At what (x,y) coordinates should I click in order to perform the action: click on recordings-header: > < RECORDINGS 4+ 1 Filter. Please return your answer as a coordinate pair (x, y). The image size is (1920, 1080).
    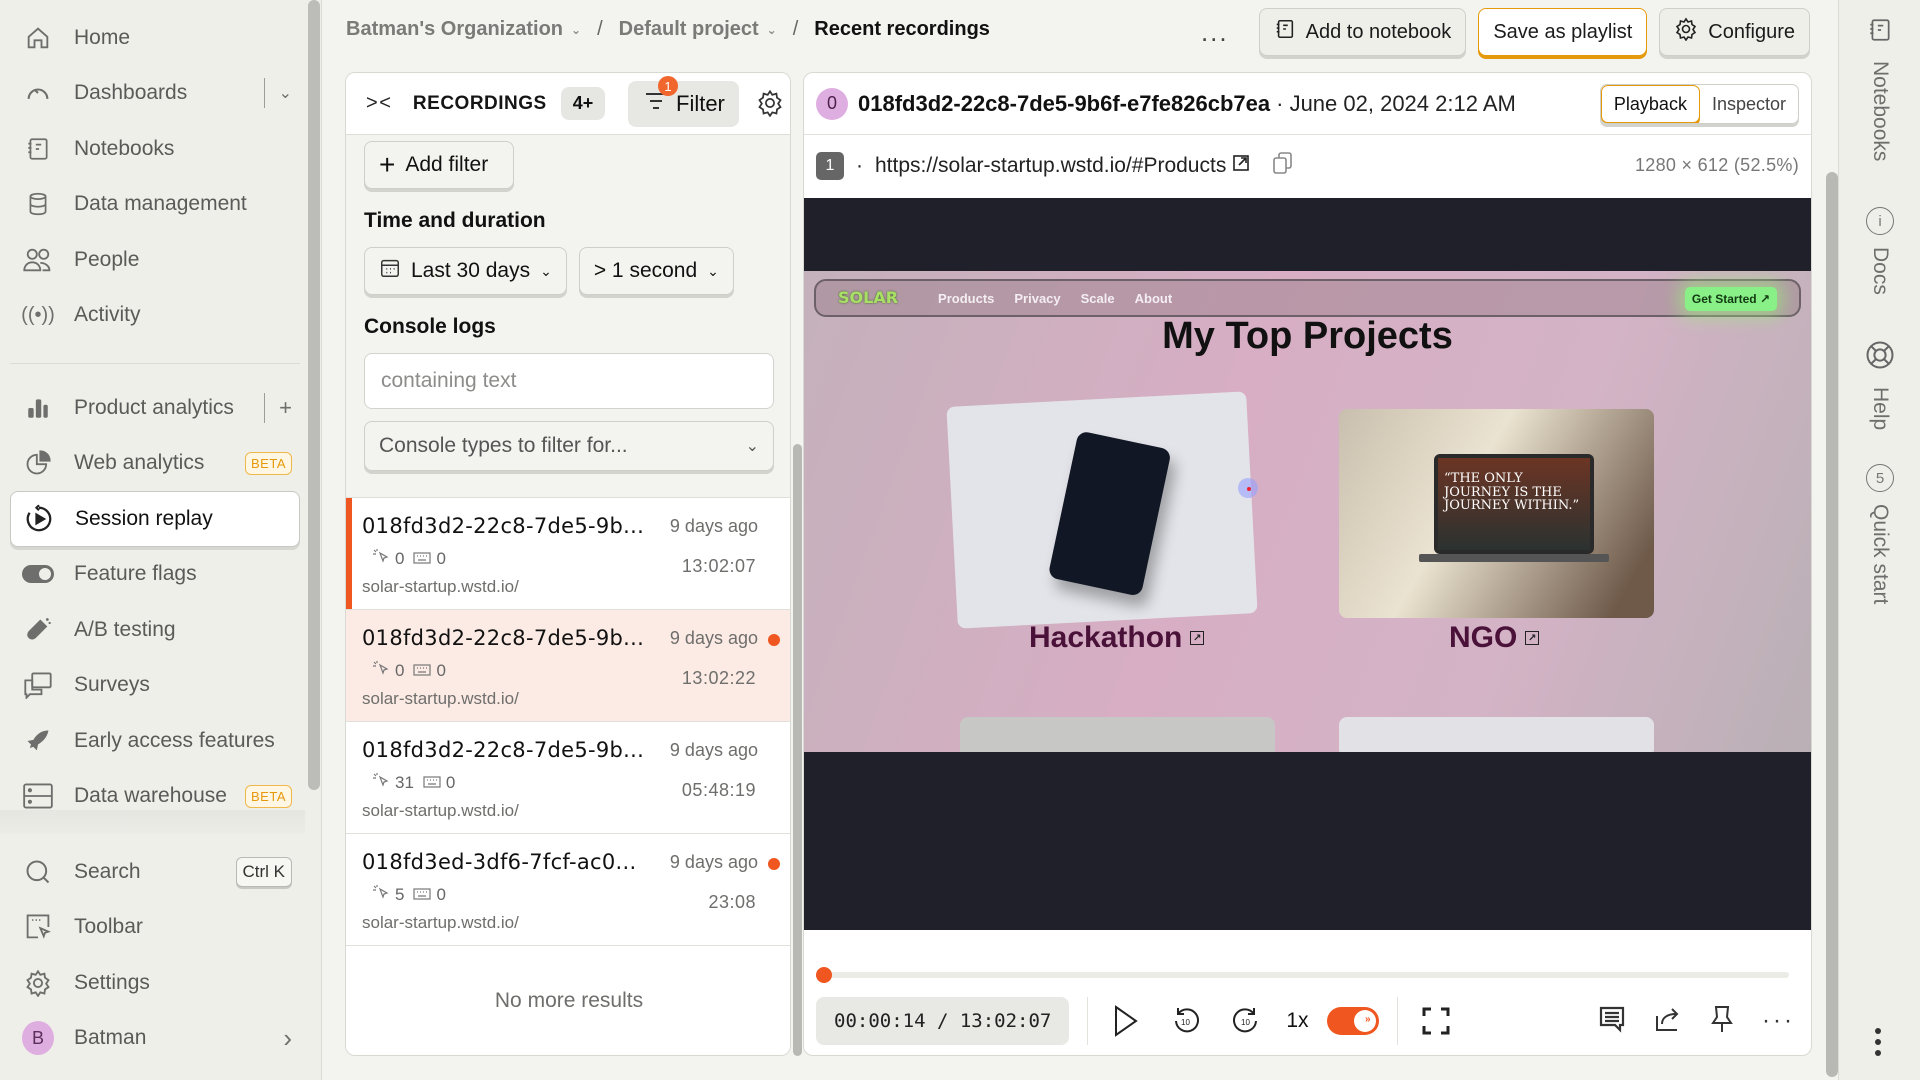
    Looking at the image, I should click on (568, 104).